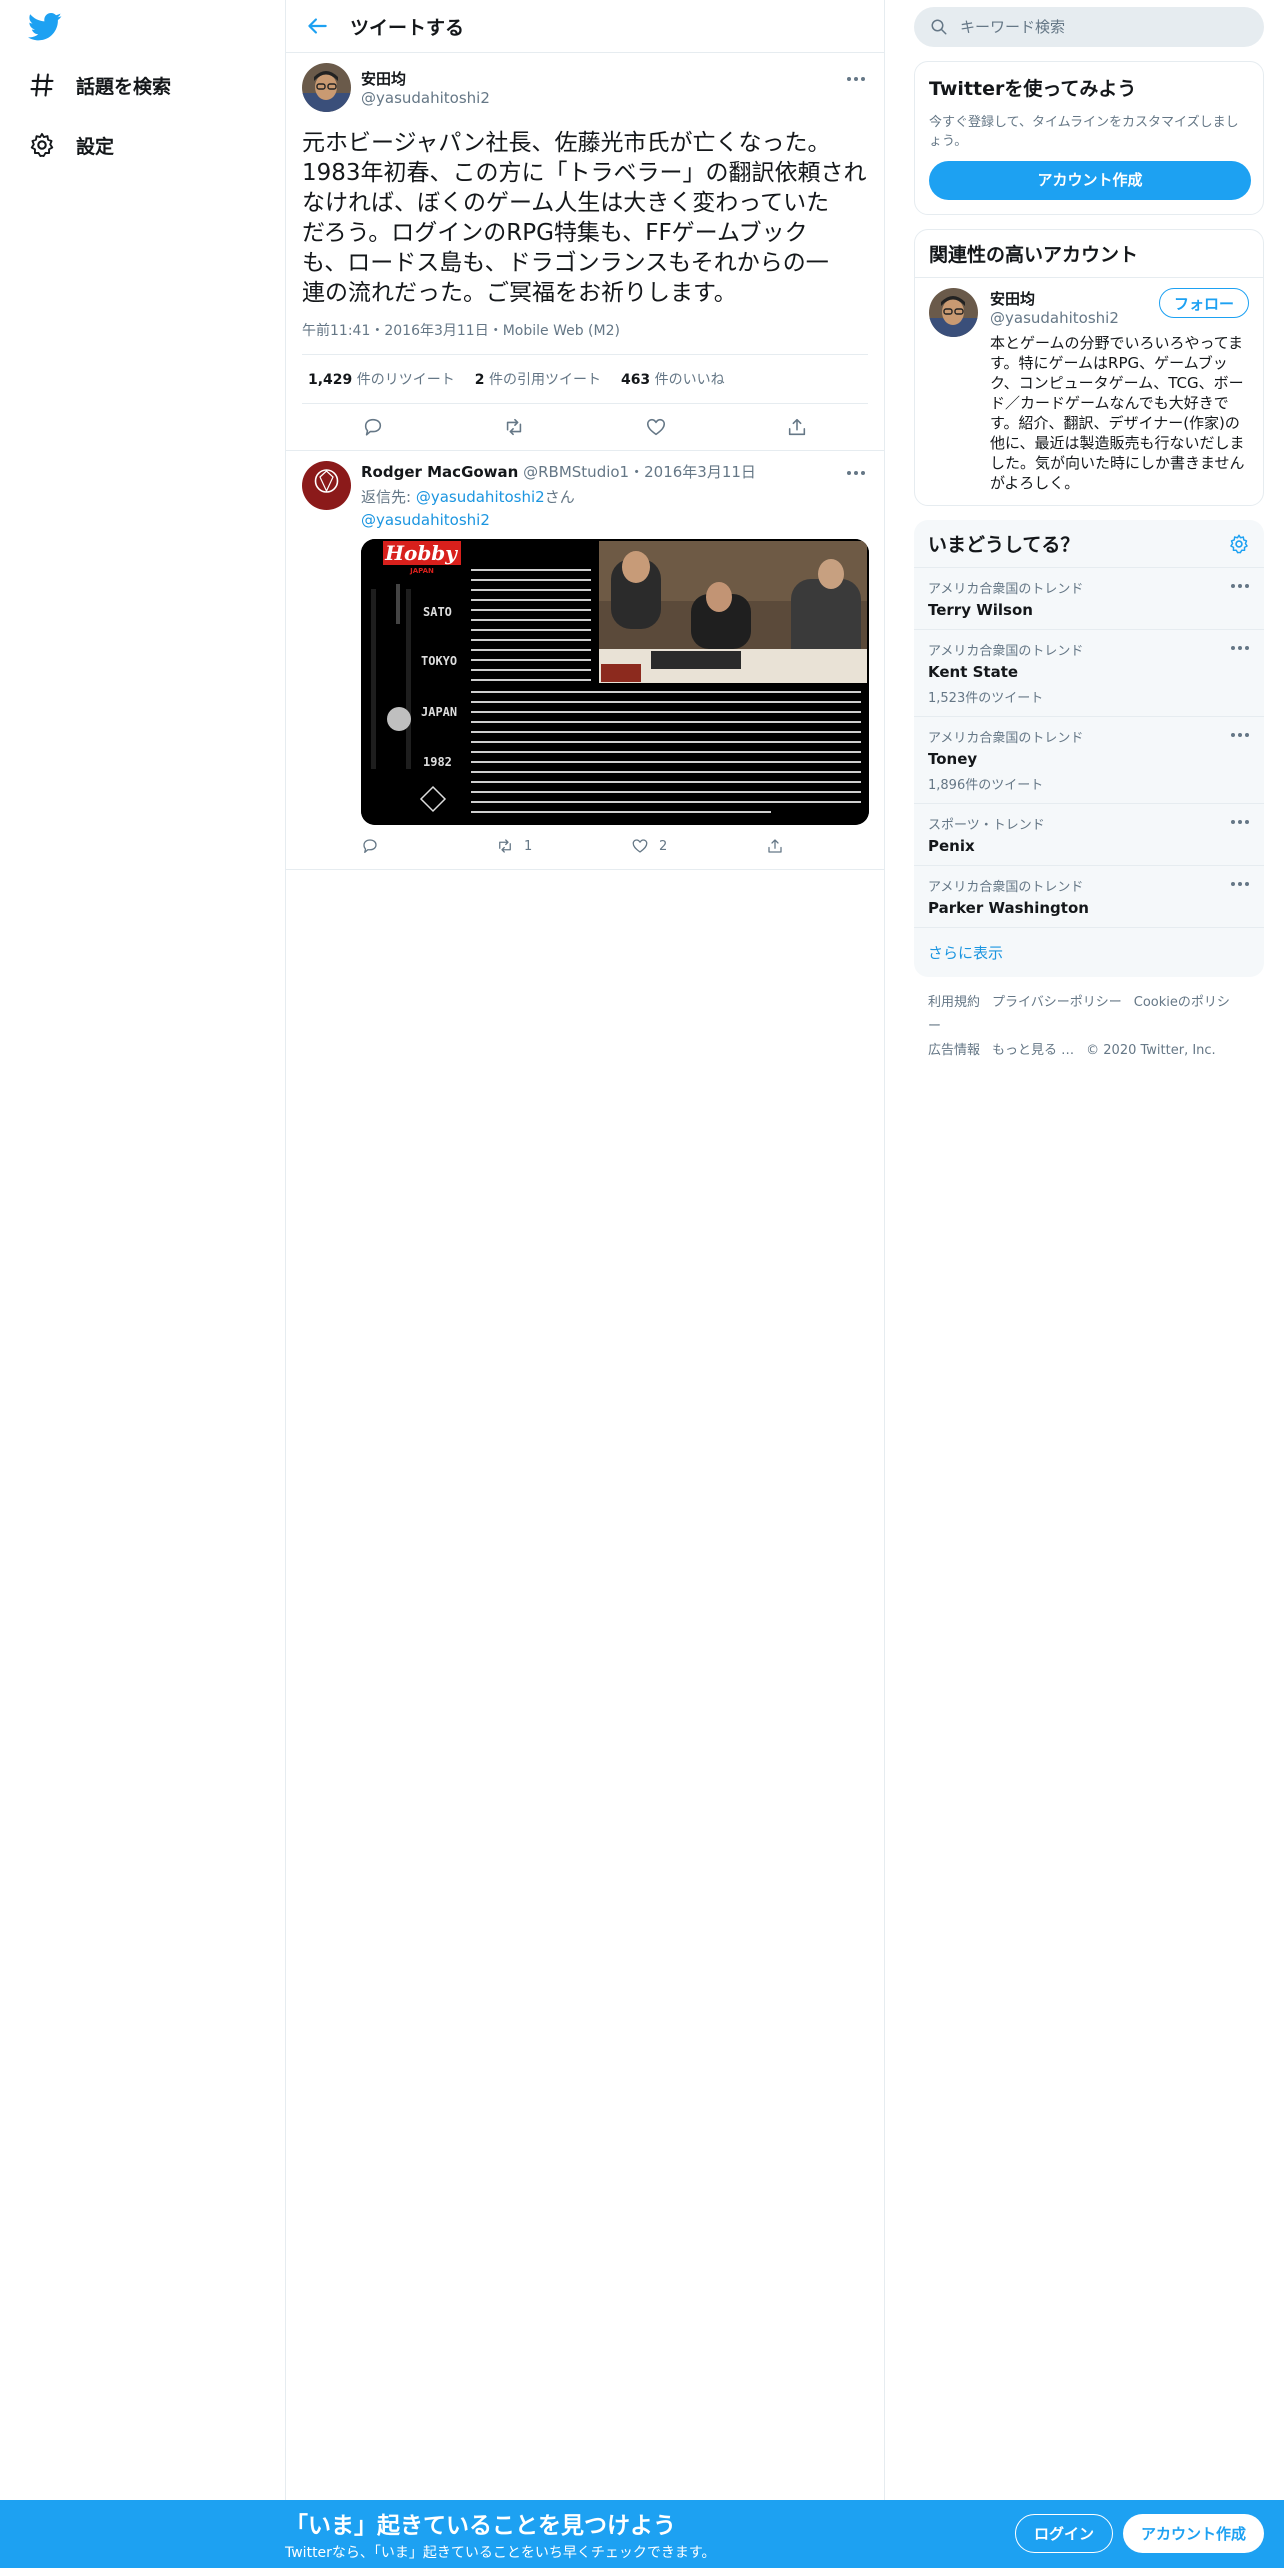  I want to click on copyright-text: © 2020 Twitter, Inc., so click(1151, 1050).